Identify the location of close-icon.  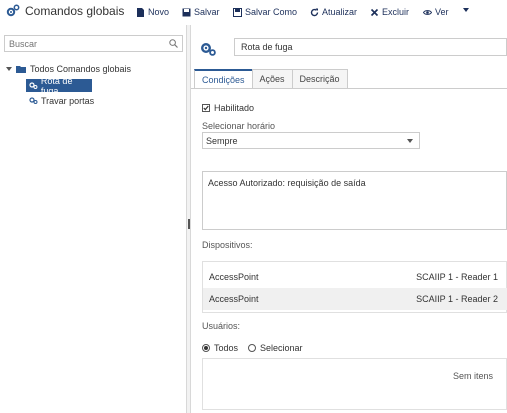
(374, 12).